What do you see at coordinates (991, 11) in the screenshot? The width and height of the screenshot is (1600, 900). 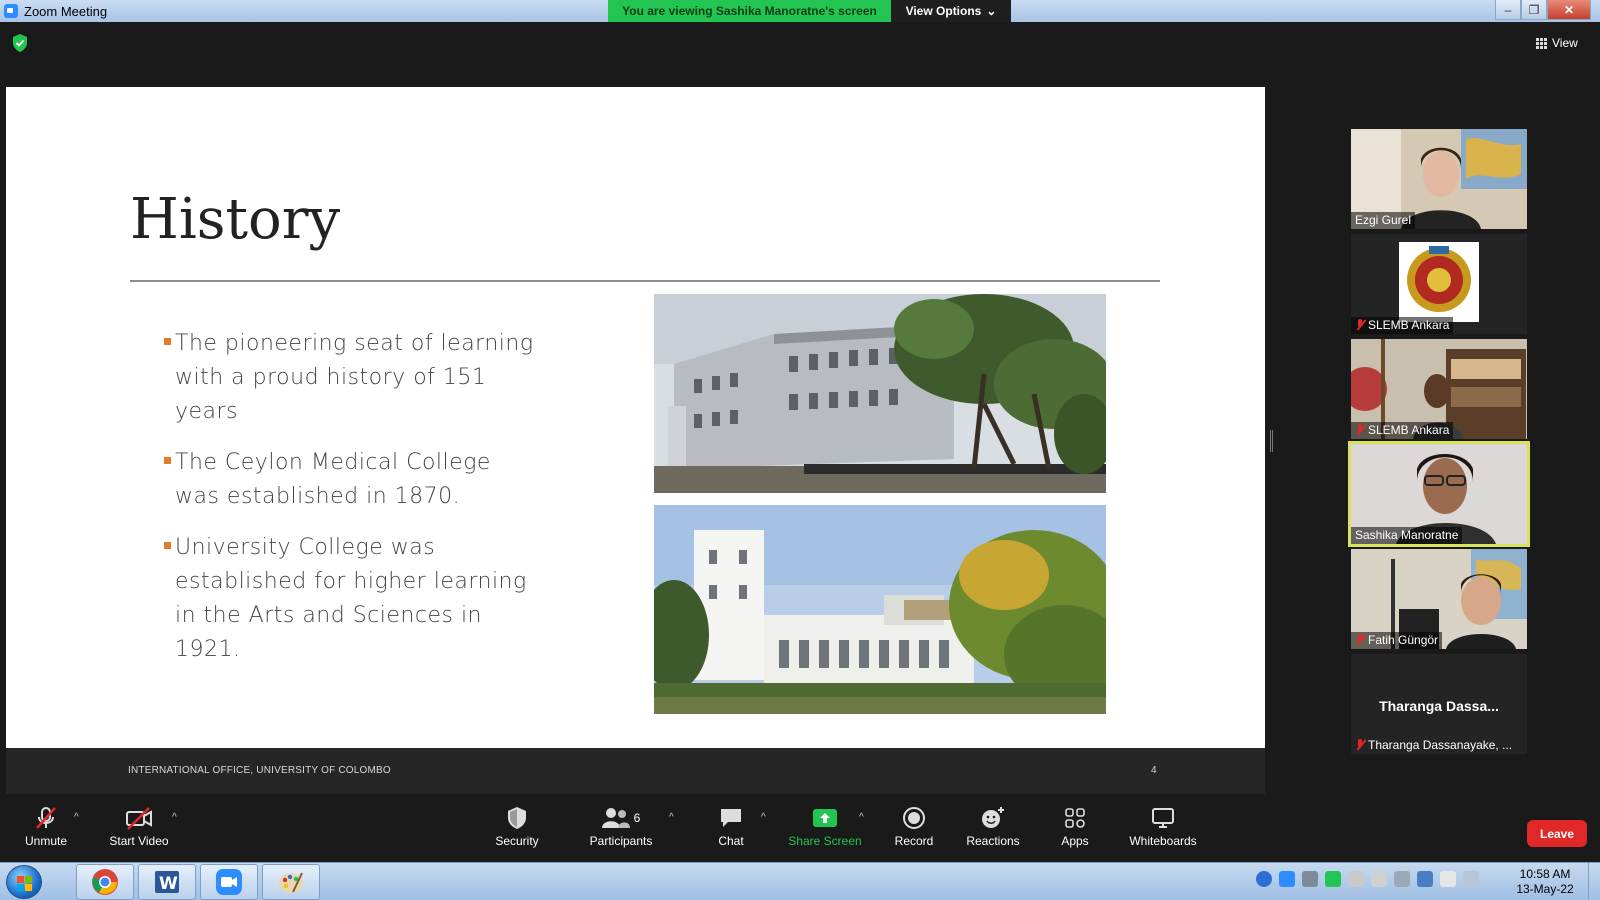 I see `chevron-down-icon: ⌄` at bounding box center [991, 11].